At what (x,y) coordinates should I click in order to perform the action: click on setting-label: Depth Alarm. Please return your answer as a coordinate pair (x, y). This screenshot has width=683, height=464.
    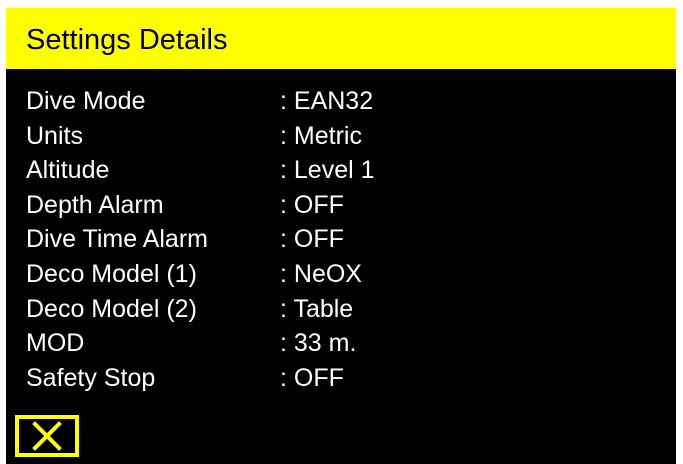
    Looking at the image, I should click on (95, 204).